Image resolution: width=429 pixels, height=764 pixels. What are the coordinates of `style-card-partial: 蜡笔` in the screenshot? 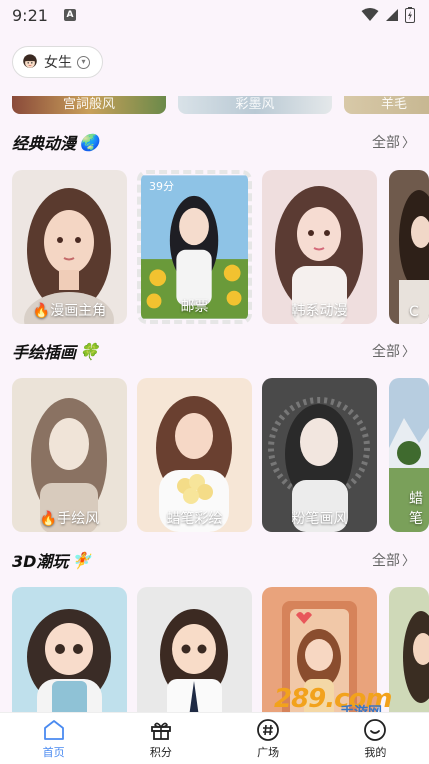 It's located at (409, 455).